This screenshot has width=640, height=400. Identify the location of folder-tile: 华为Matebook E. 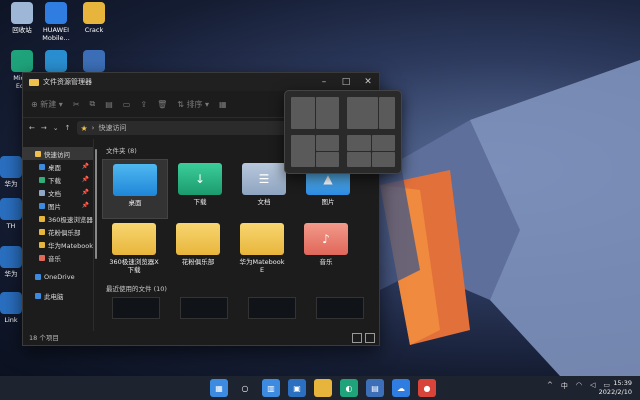
(262, 248).